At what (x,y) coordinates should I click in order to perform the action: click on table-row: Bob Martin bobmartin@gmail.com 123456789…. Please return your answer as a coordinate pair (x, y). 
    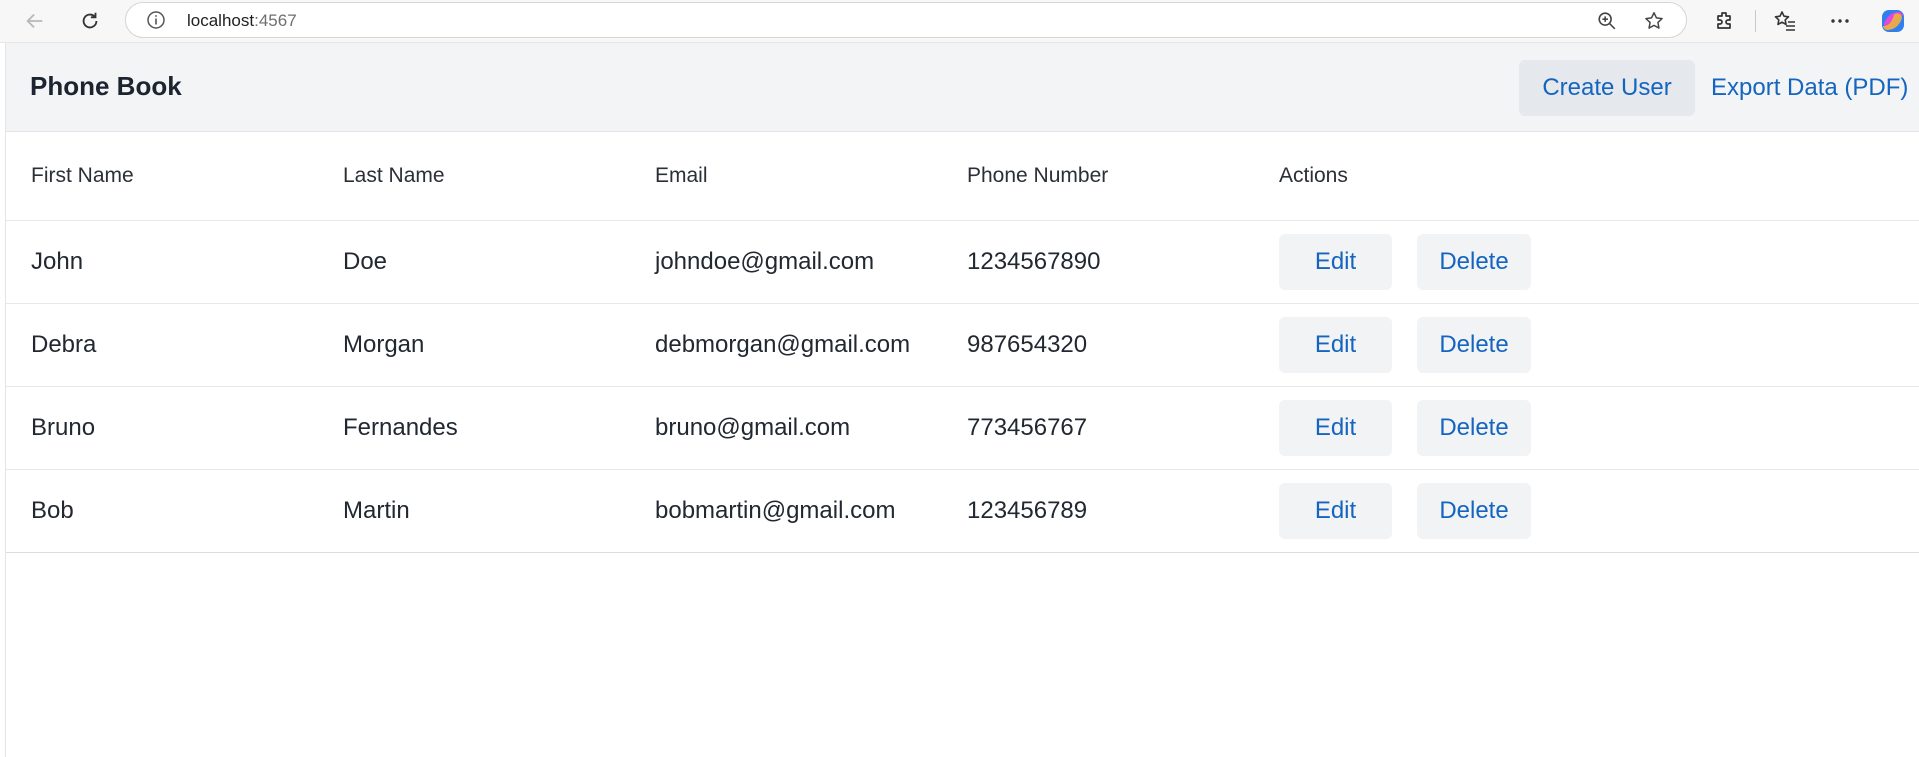
    Looking at the image, I should click on (962, 511).